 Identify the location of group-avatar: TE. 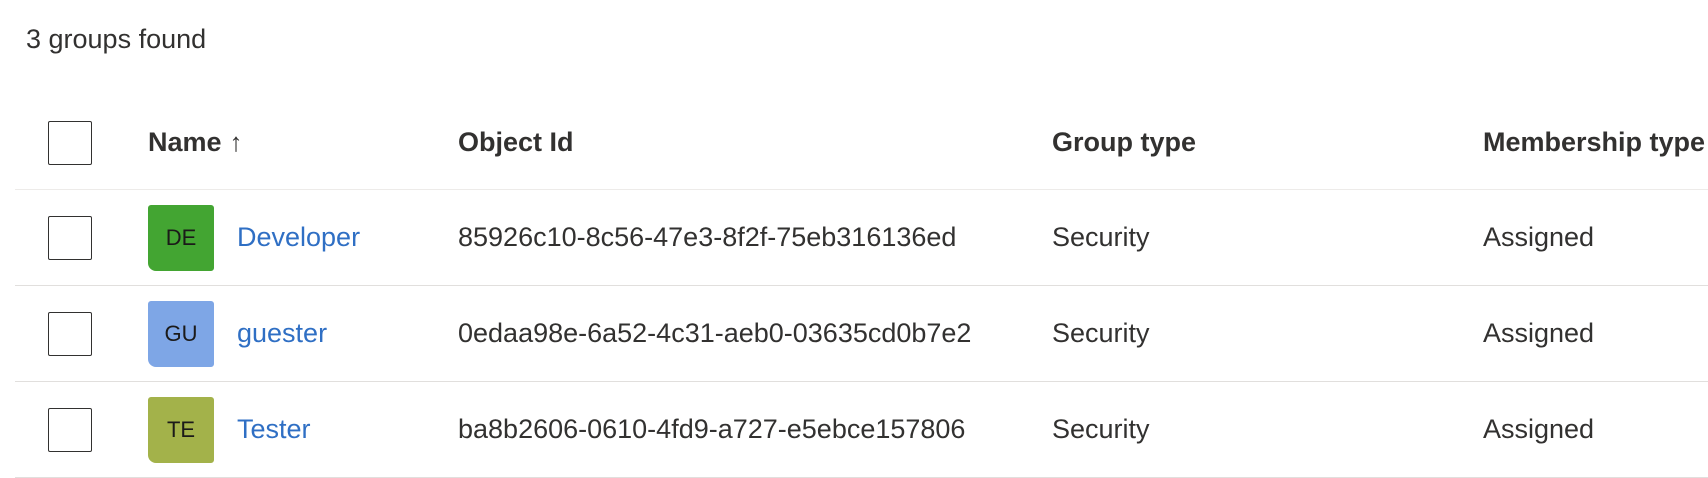
(181, 429).